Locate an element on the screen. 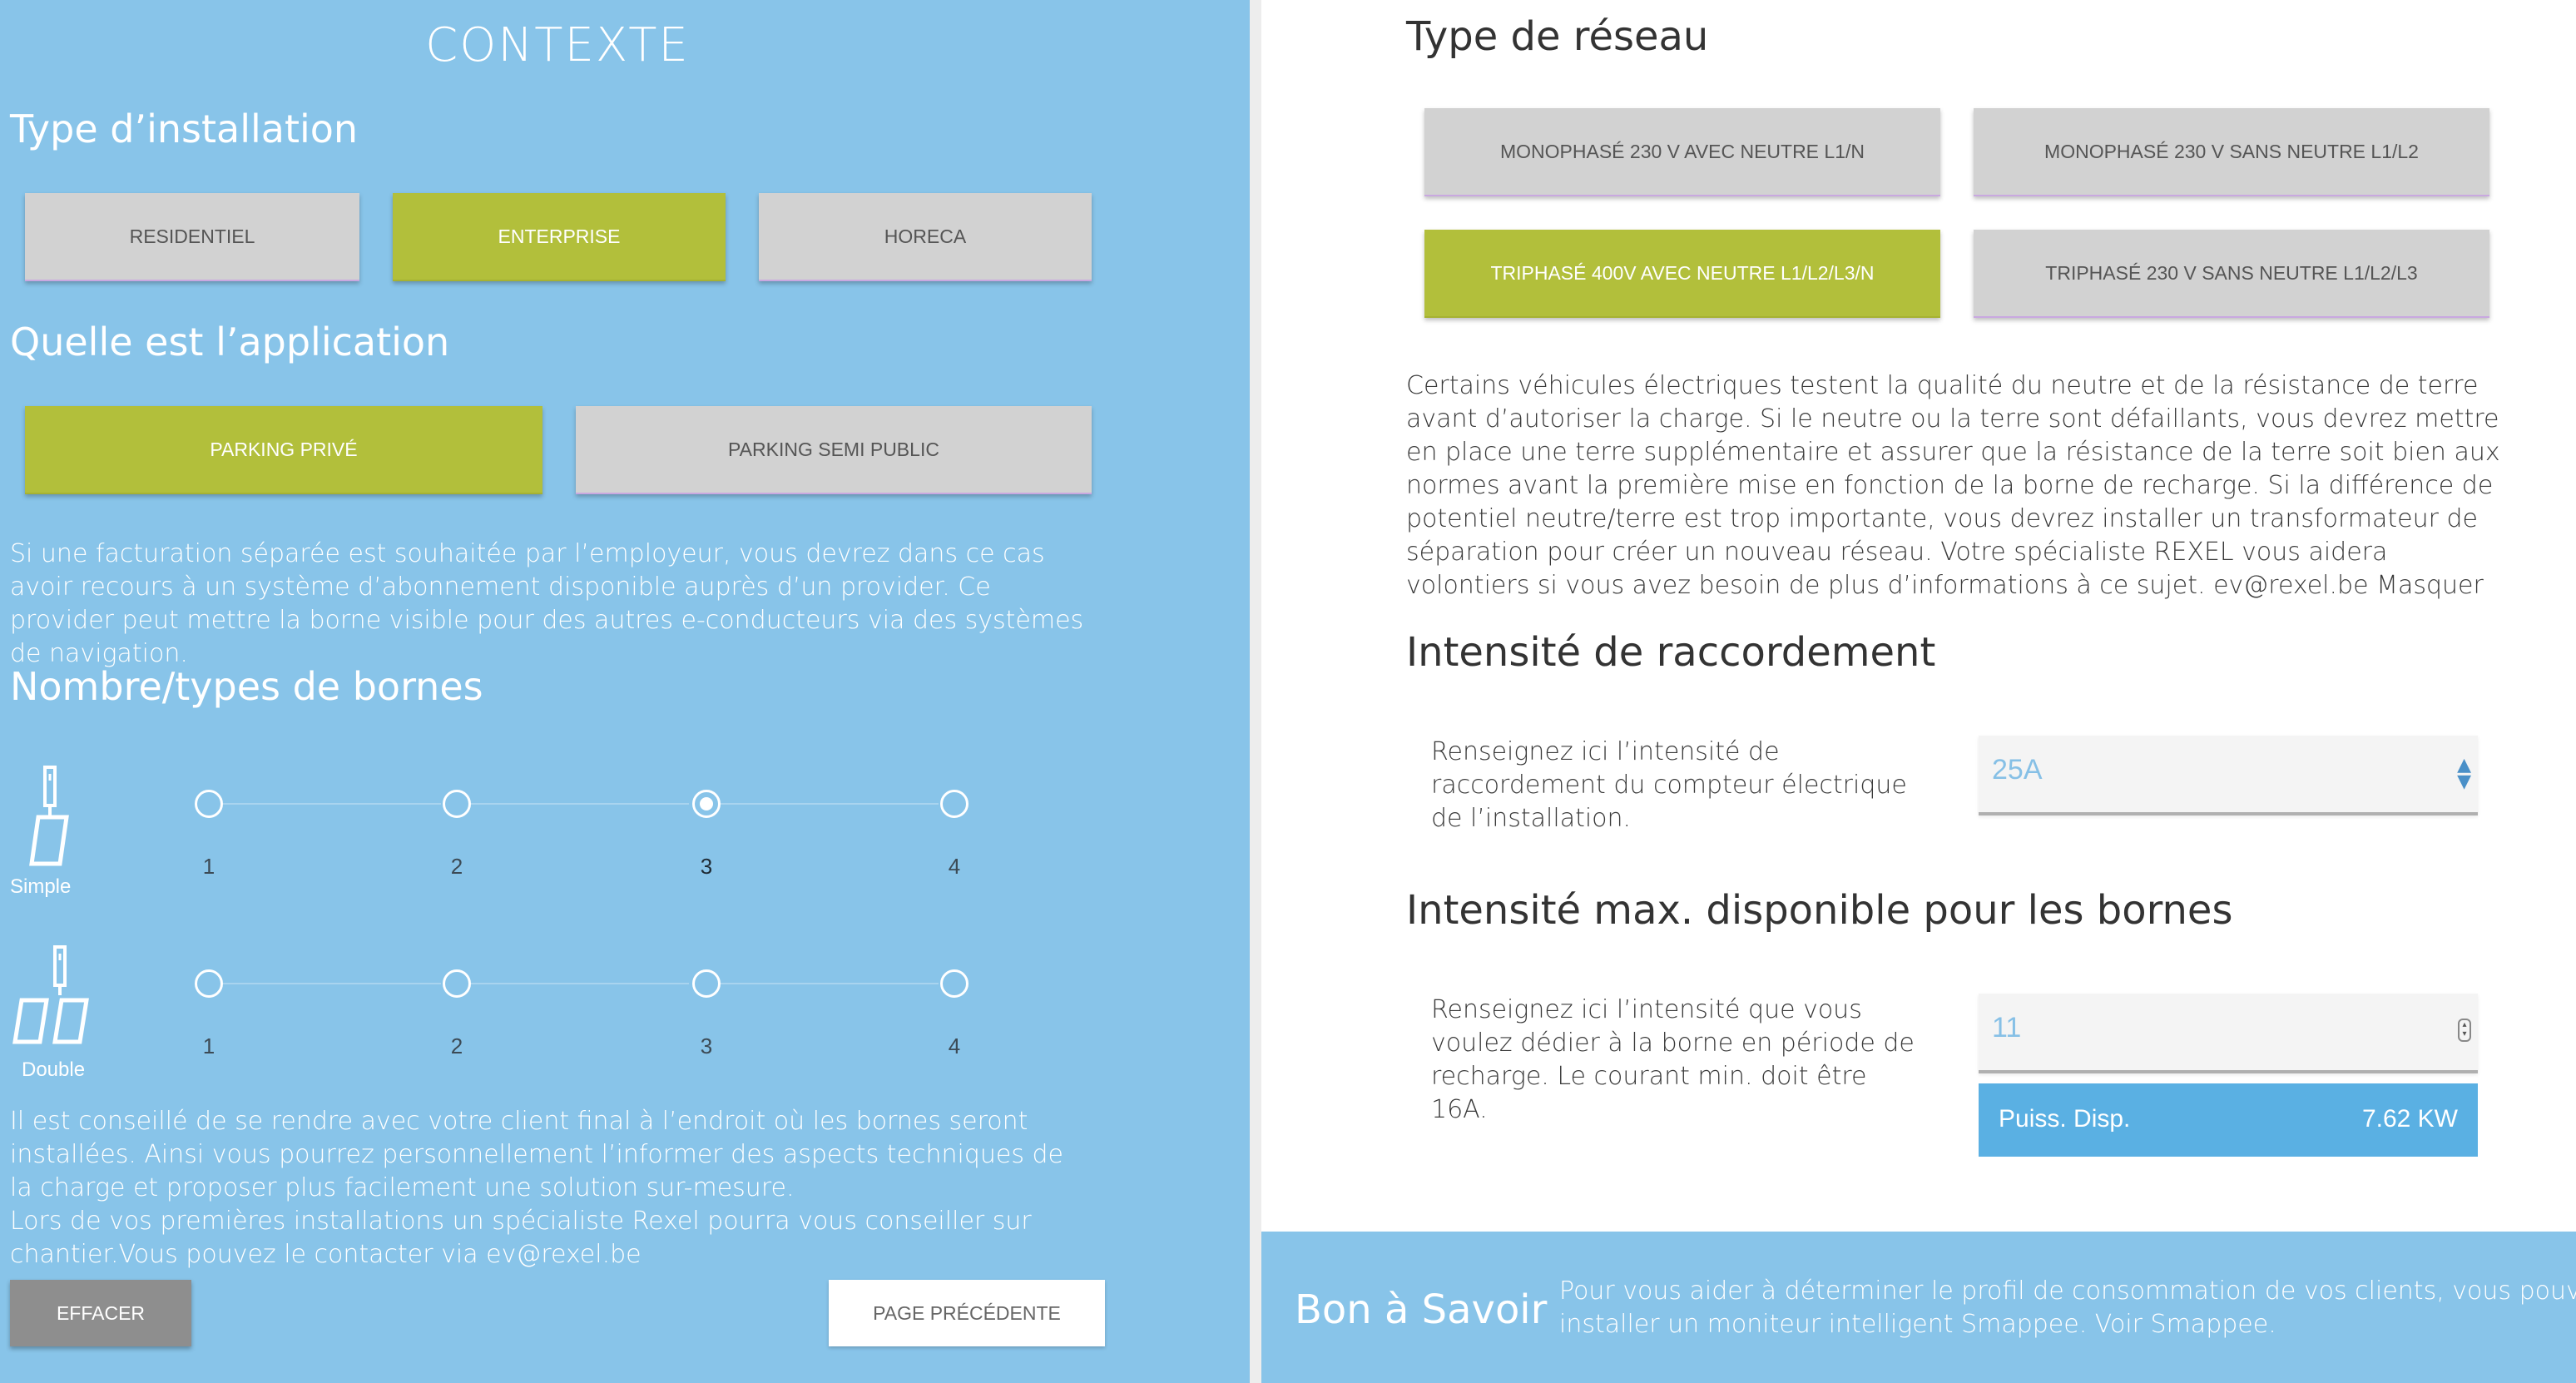 The image size is (2576, 1383). installation-heading: Type d’installation is located at coordinates (184, 129).